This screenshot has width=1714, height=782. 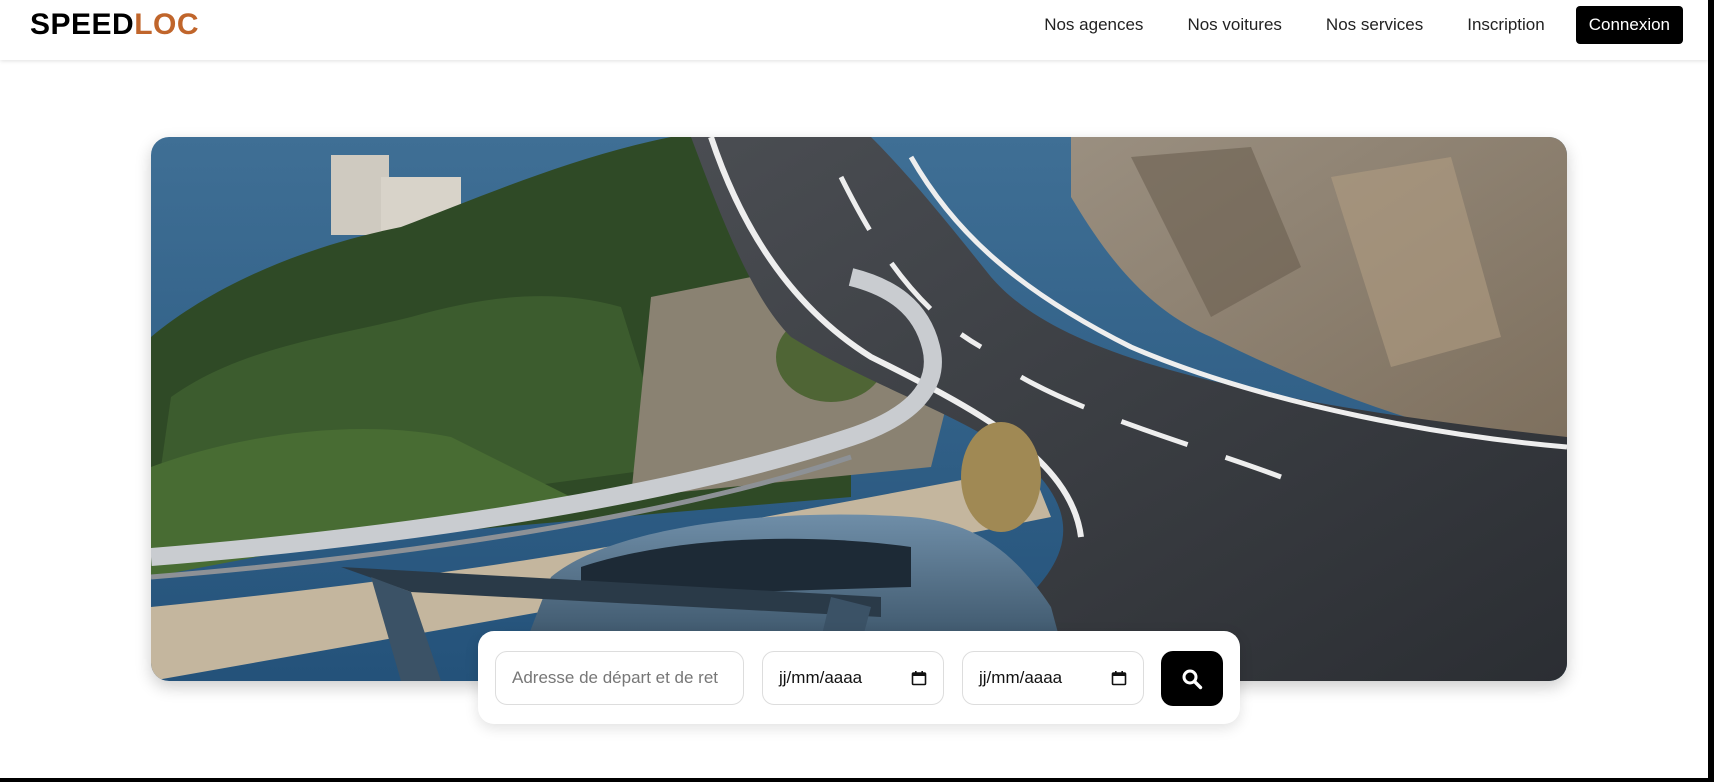 I want to click on search-button, so click(x=1192, y=678).